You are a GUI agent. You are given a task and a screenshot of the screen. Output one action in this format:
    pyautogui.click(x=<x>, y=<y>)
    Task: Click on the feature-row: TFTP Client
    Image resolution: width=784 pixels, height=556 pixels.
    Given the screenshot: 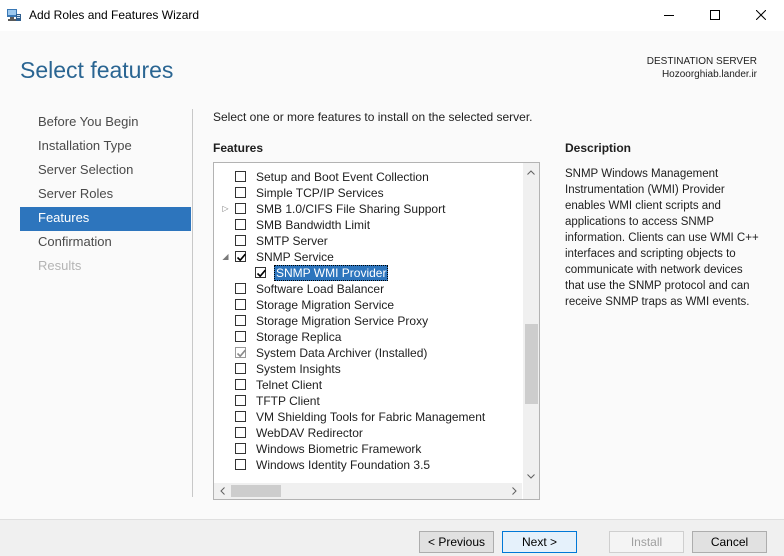 What is the action you would take?
    pyautogui.click(x=368, y=401)
    